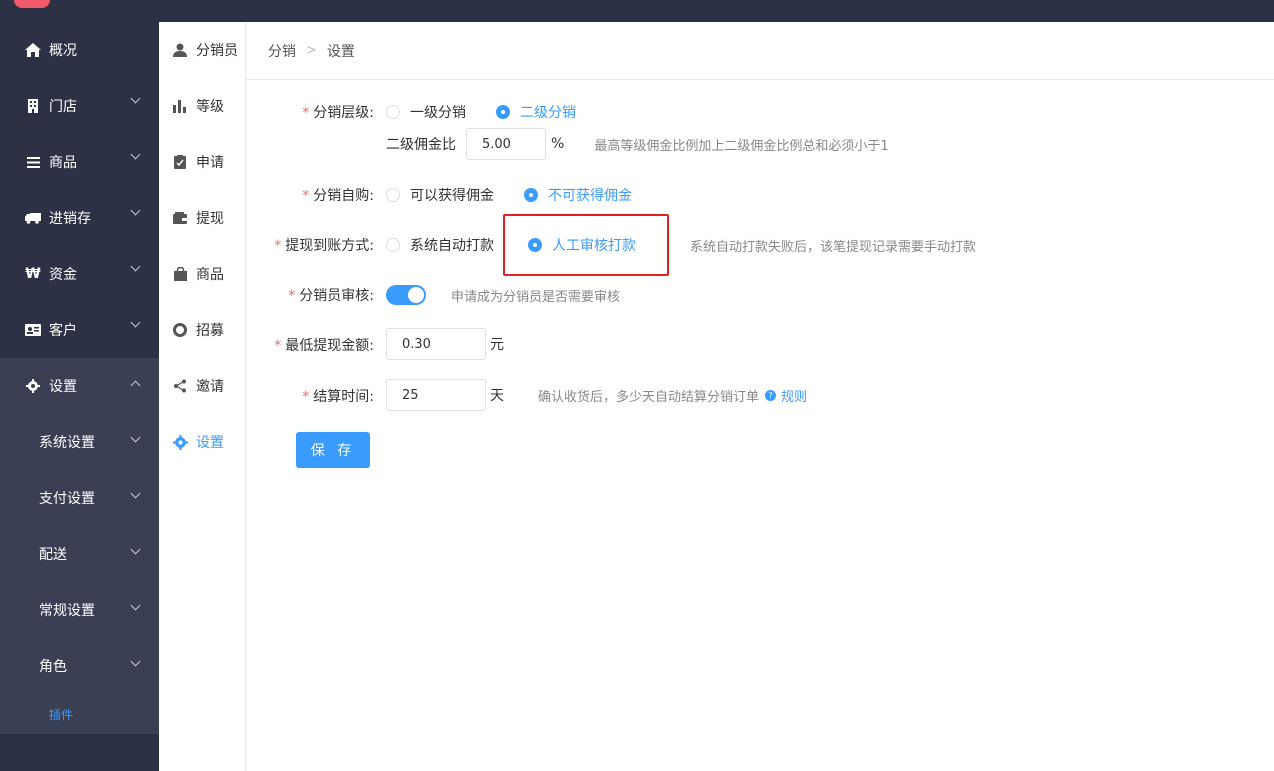 Image resolution: width=1274 pixels, height=771 pixels. What do you see at coordinates (536, 297) in the screenshot?
I see `audit-hint: 申请成为分销员是否需要审核` at bounding box center [536, 297].